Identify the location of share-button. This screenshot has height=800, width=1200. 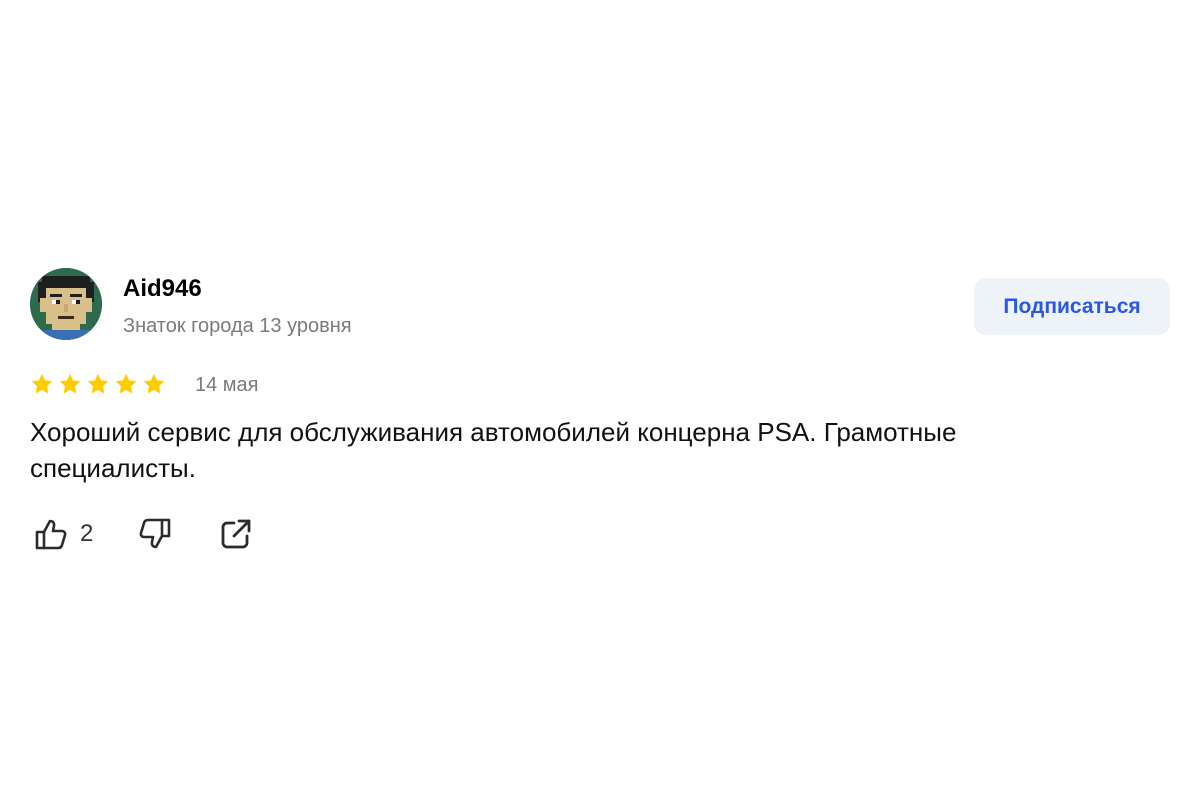
(236, 534).